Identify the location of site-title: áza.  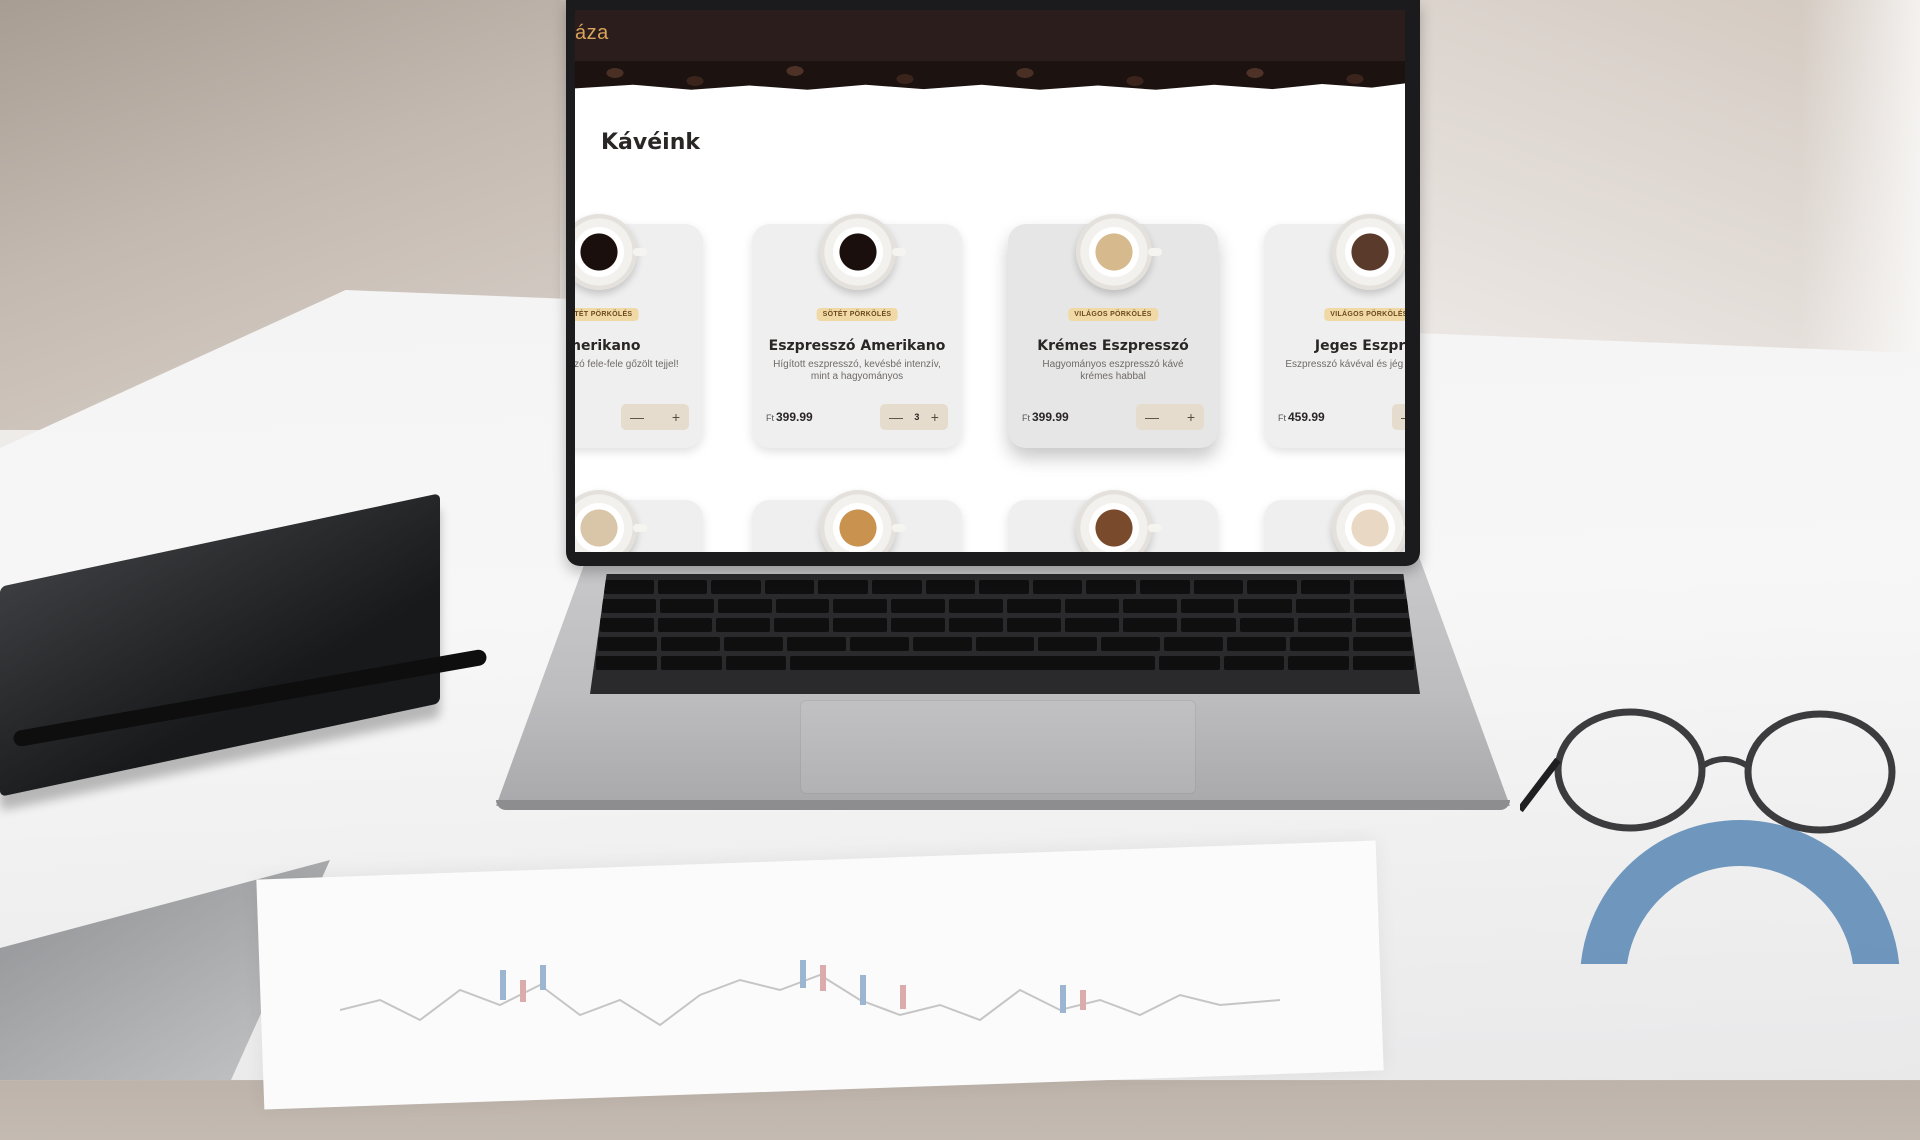
(592, 33).